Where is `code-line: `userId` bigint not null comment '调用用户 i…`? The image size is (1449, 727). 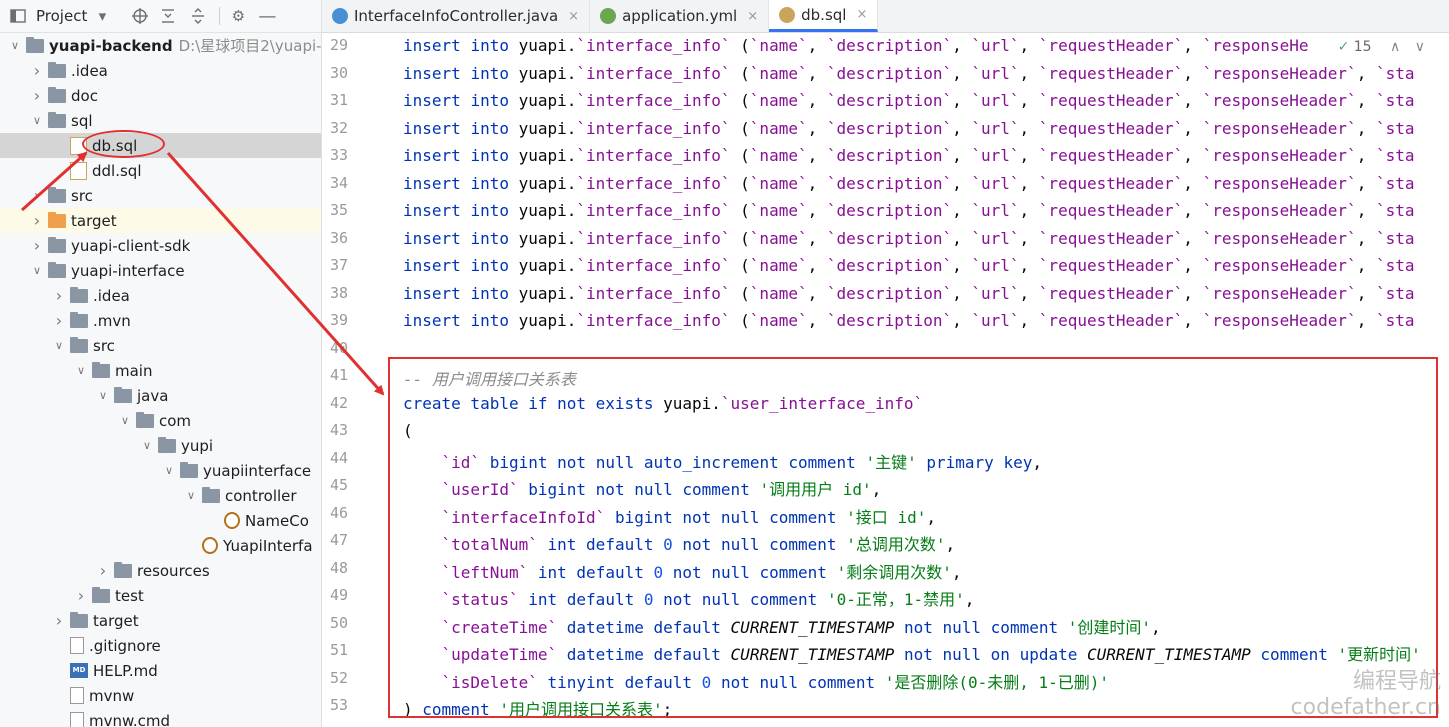 code-line: `userId` bigint not null comment '调用用户 i… is located at coordinates (642, 488).